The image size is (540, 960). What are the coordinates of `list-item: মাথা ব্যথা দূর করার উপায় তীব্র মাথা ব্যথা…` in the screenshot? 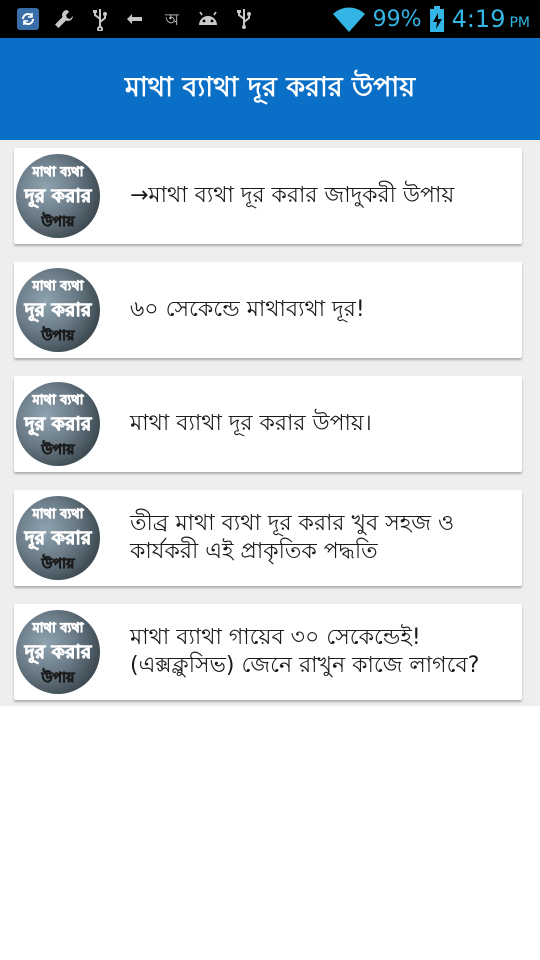 It's located at (268, 538).